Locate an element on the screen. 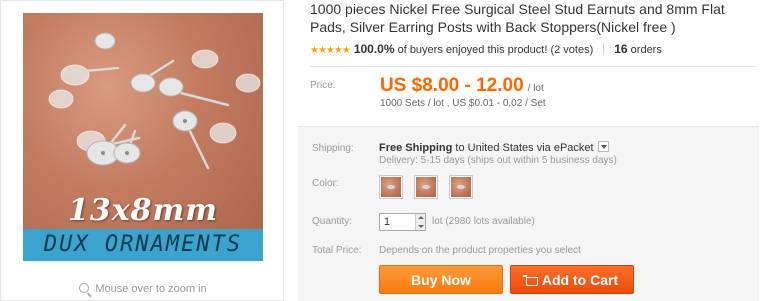  shipping-to: to is located at coordinates (460, 148).